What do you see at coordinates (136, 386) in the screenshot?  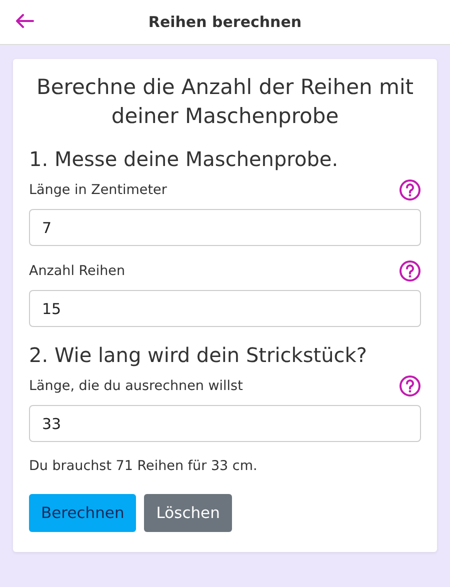 I see `field-label: Länge, die du ausrechnen willst` at bounding box center [136, 386].